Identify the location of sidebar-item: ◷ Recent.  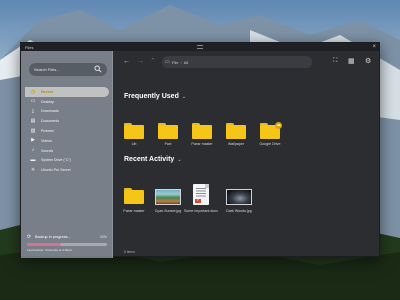
(67, 92).